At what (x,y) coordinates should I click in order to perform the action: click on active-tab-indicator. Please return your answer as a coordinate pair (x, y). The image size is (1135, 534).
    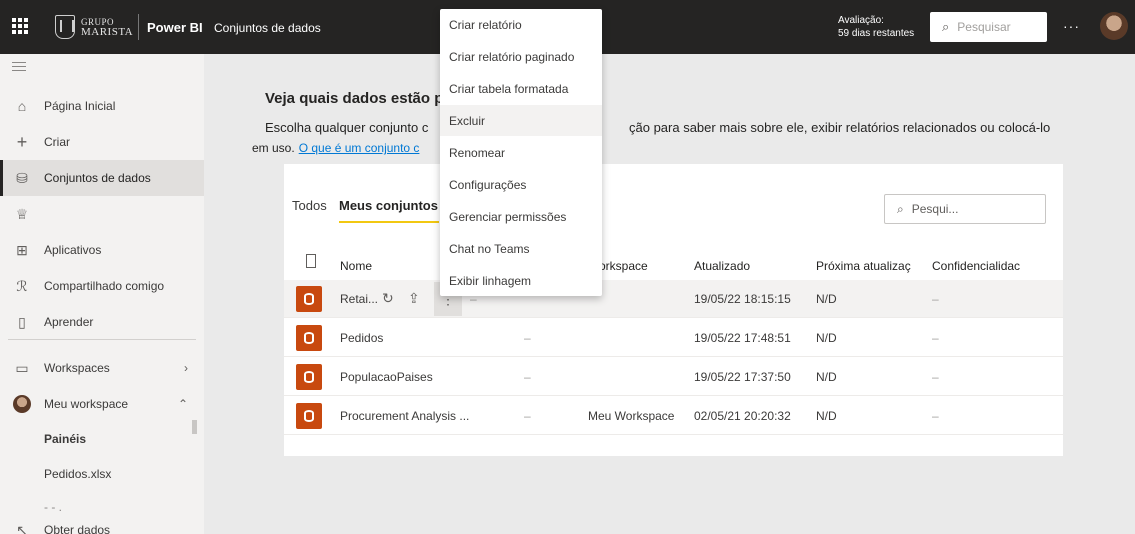
    Looking at the image, I should click on (389, 222).